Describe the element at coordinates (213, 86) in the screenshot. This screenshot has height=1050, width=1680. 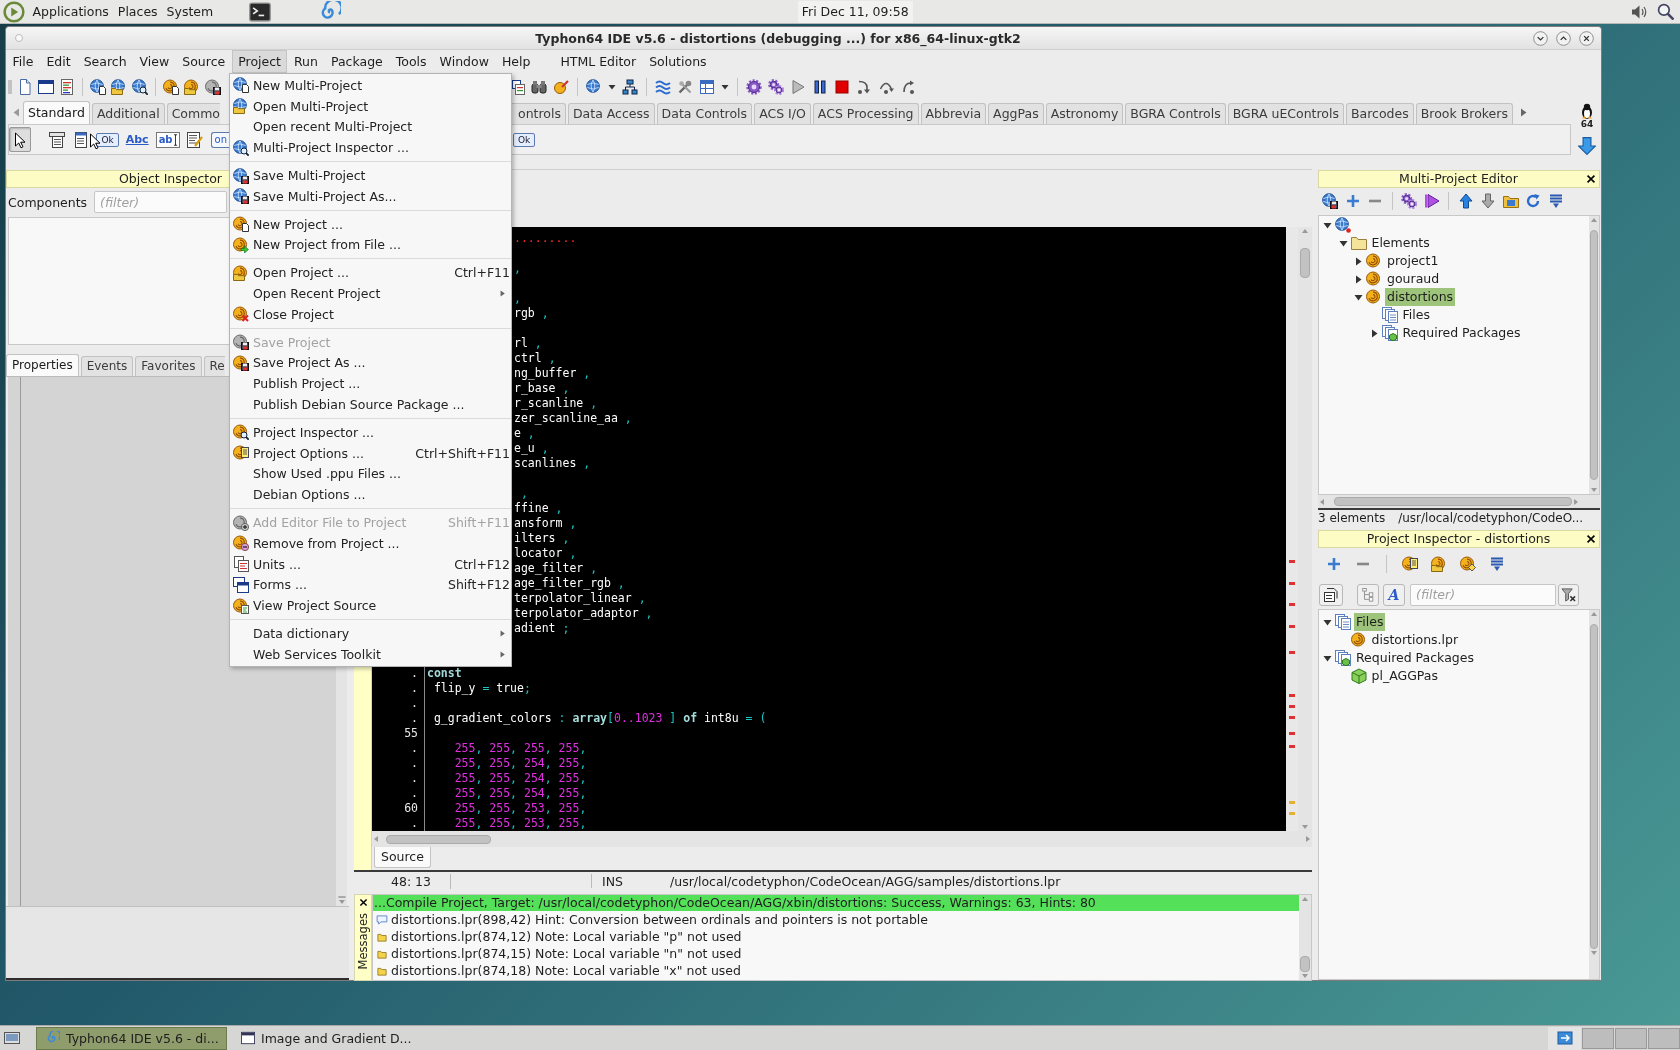
I see `swirl-disc-floppy-icon` at that location.